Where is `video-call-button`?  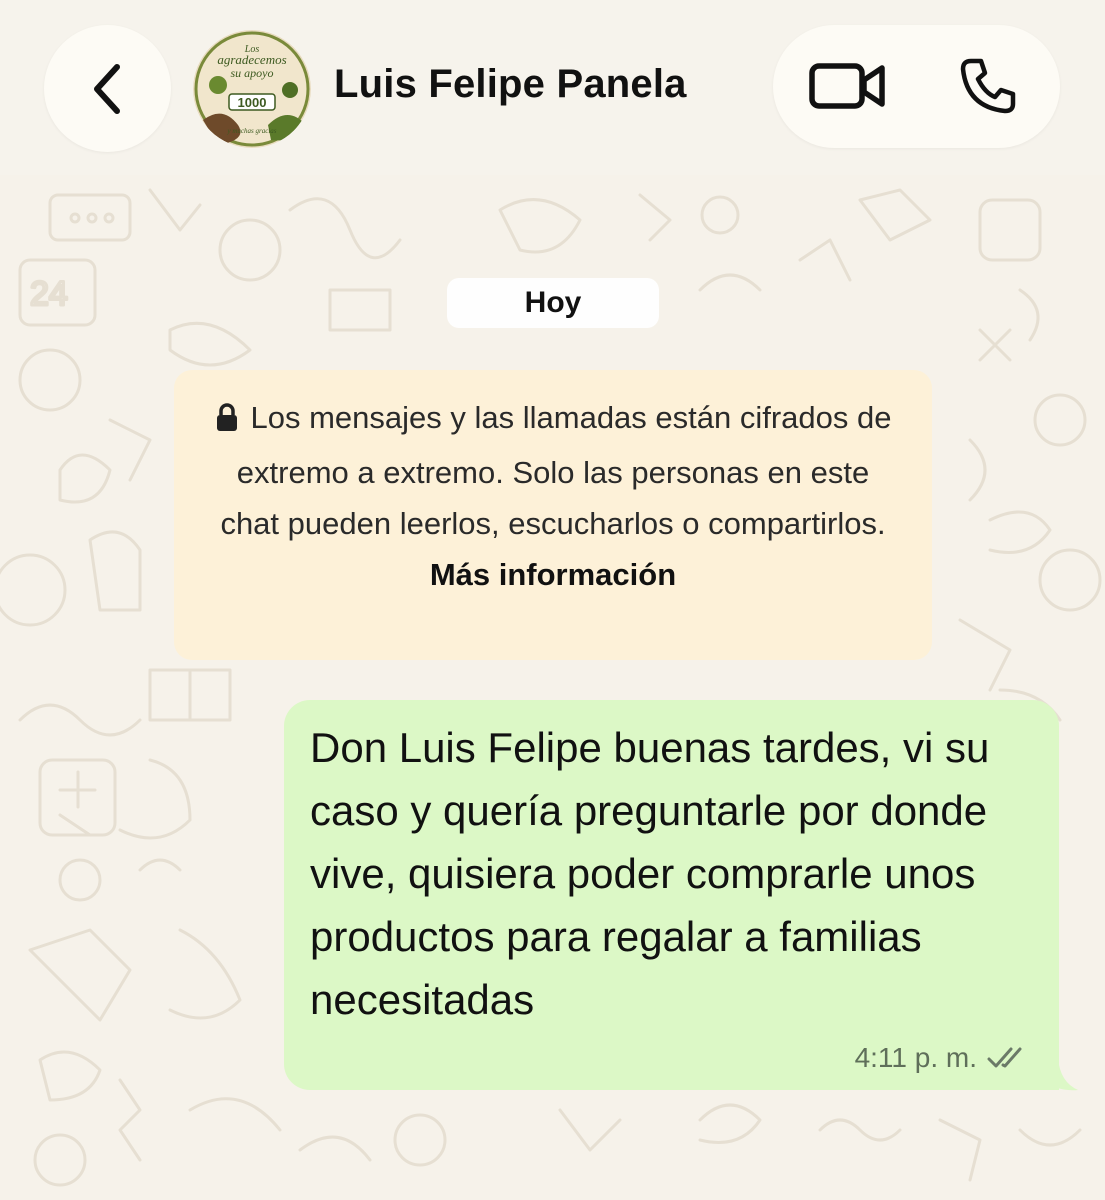
video-call-button is located at coordinates (848, 86).